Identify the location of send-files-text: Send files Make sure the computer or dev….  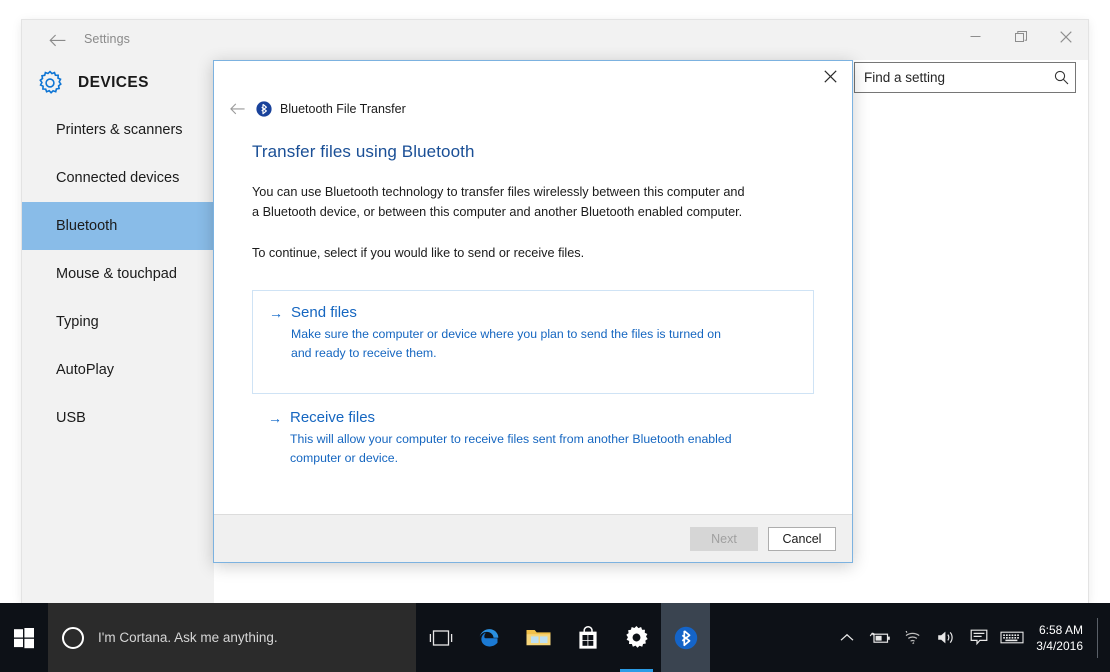
(545, 342).